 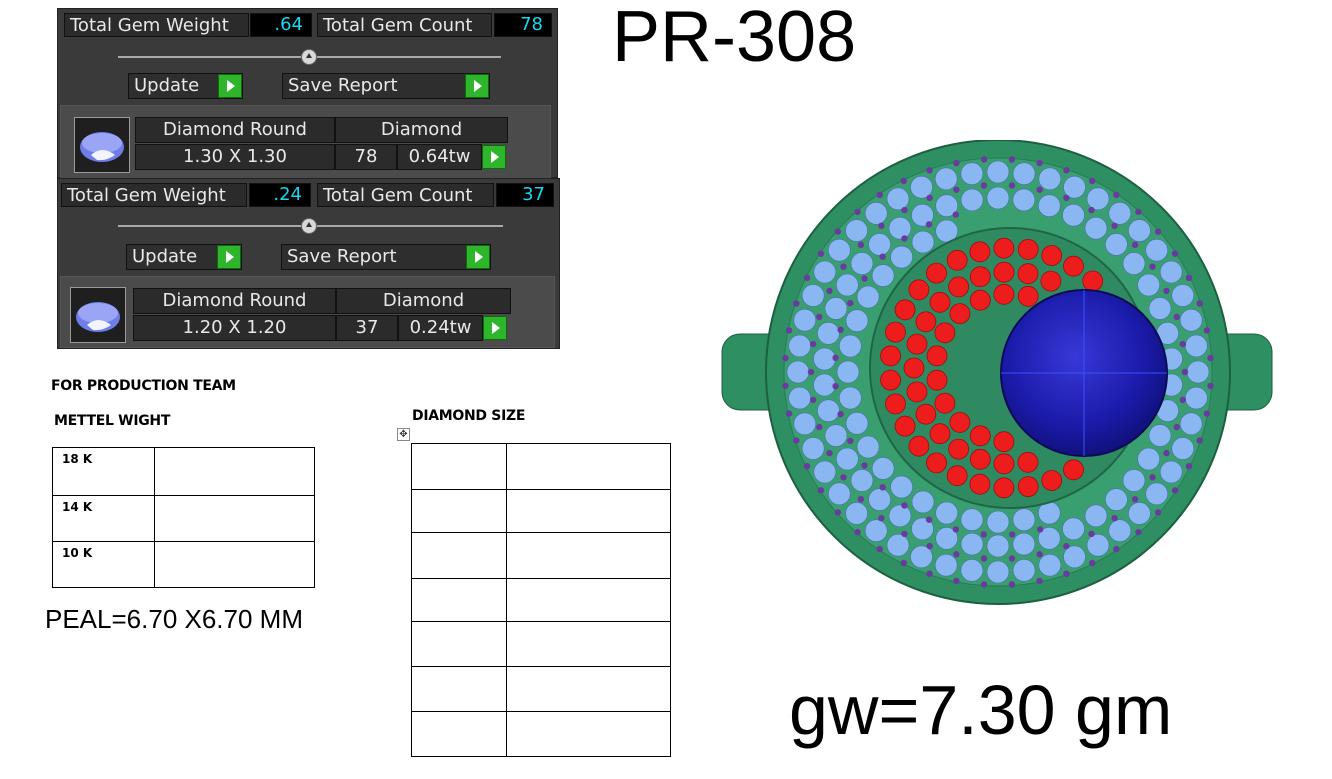 What do you see at coordinates (188, 25) in the screenshot?
I see `total-gem-weight-row: Total Gem Weight .64` at bounding box center [188, 25].